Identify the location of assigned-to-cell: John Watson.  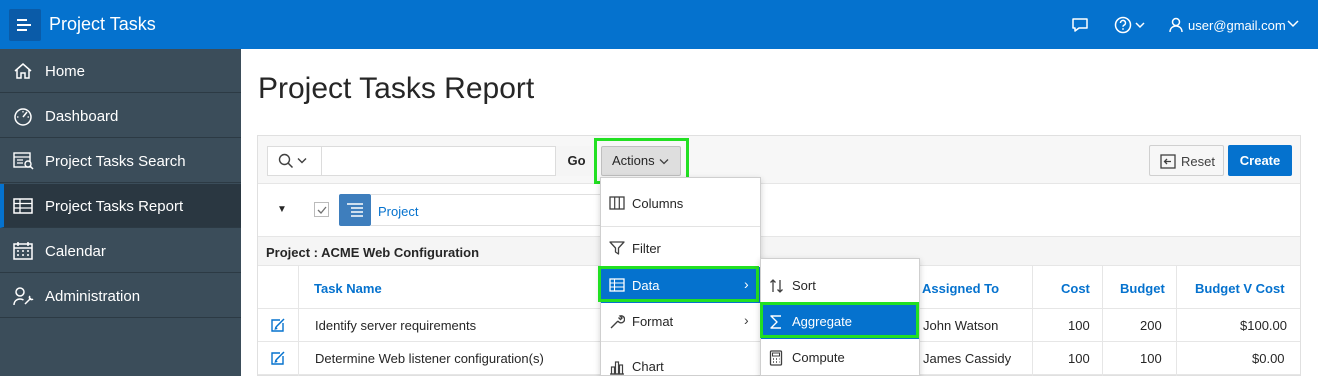
(961, 325).